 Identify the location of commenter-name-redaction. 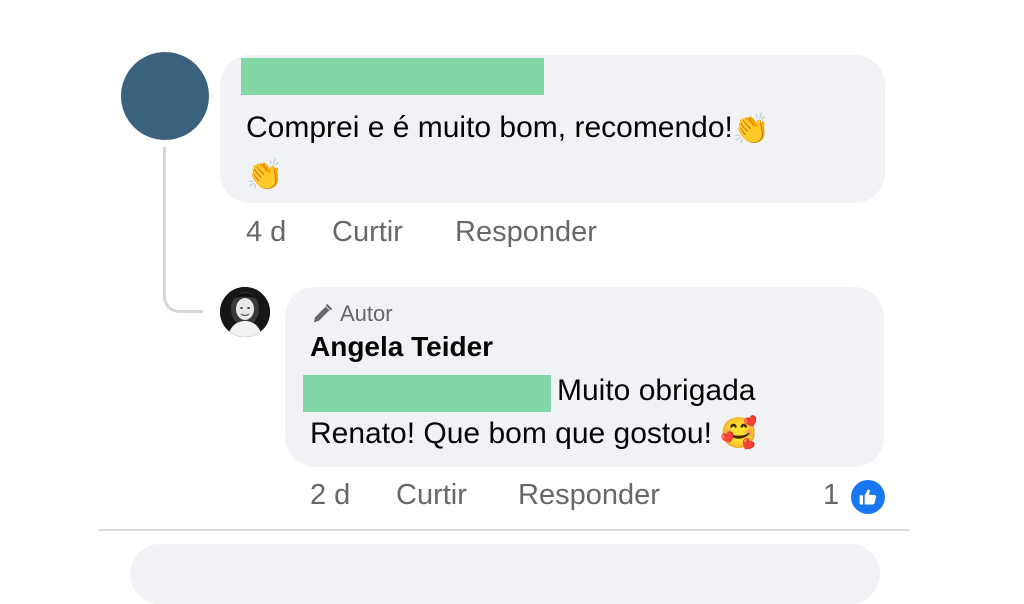
(392, 76).